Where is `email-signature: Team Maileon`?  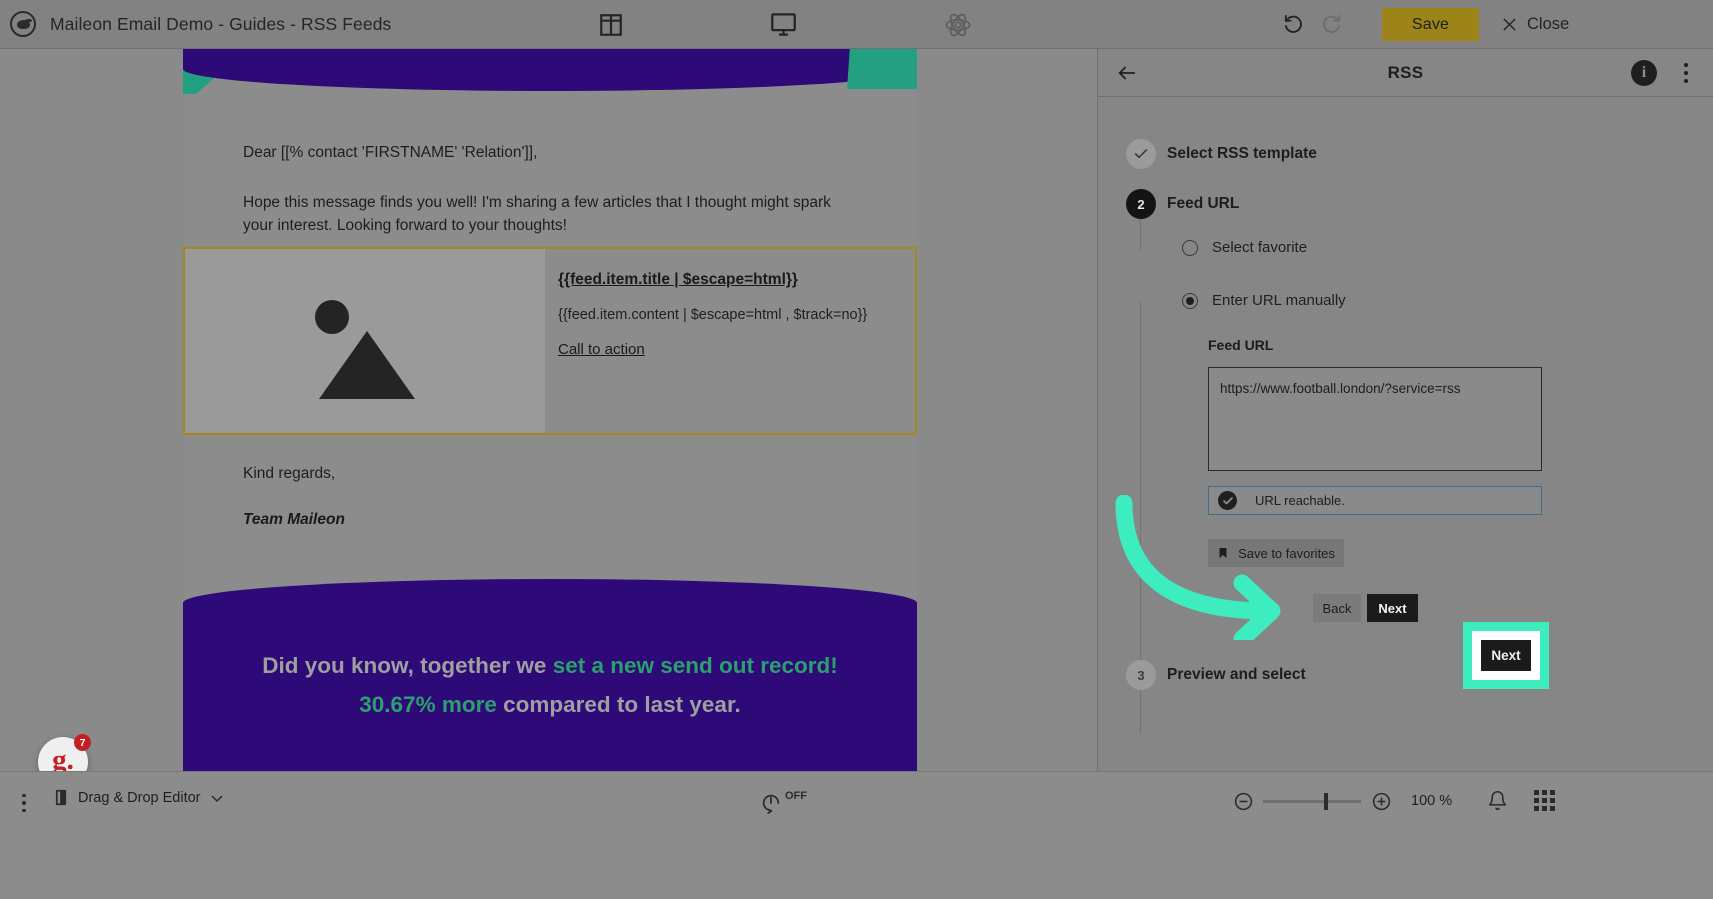 email-signature: Team Maileon is located at coordinates (294, 520).